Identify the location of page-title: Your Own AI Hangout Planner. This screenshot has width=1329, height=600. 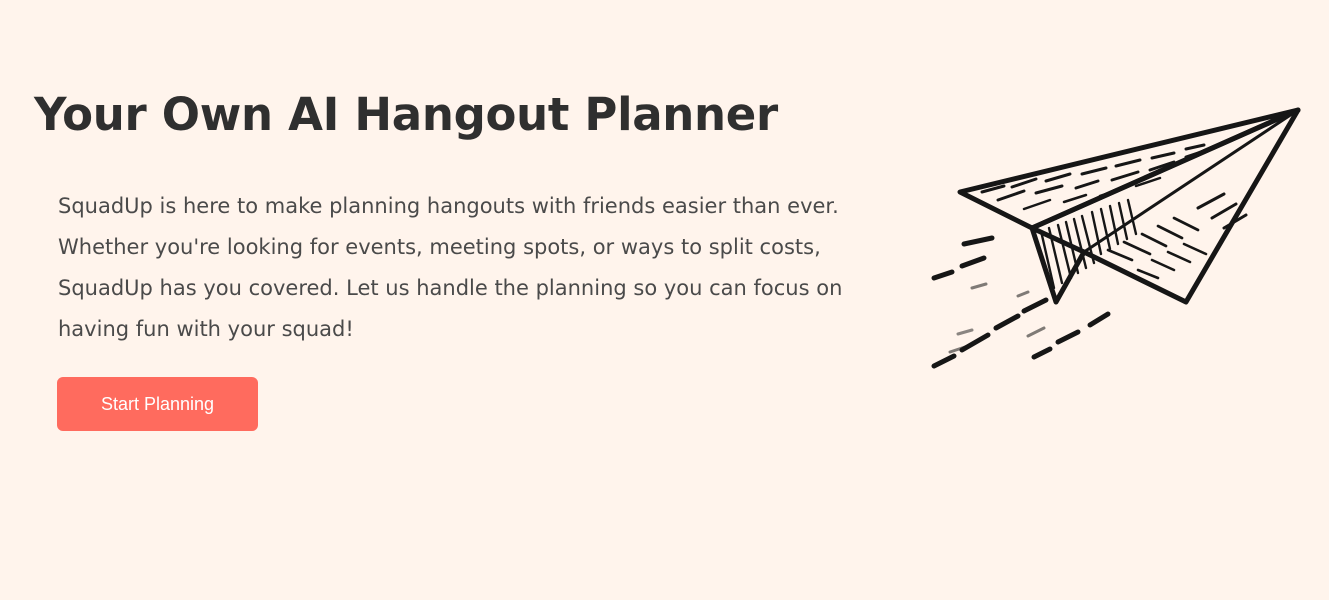
(406, 114).